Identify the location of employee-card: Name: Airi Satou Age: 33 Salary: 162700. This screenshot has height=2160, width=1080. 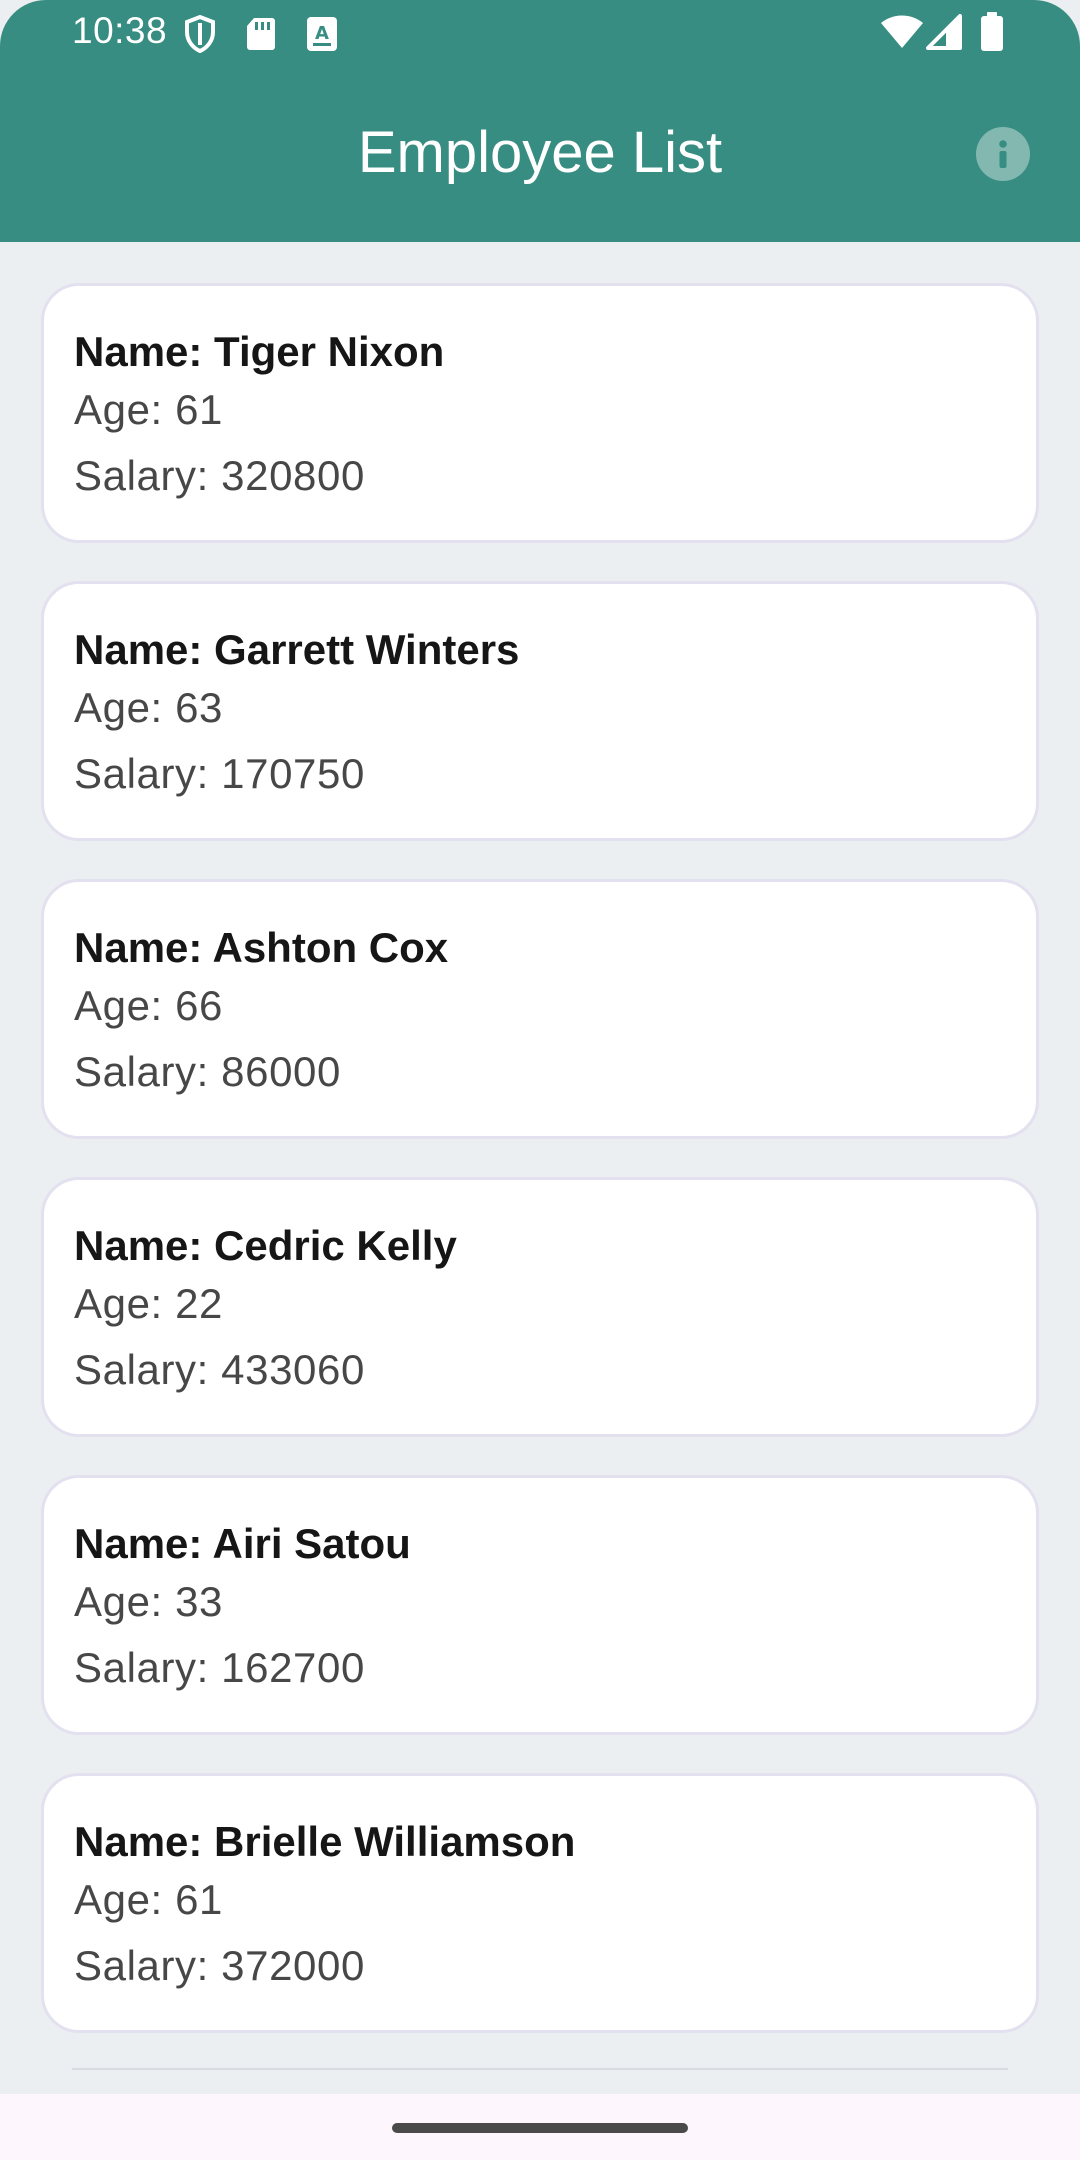
(540, 1605).